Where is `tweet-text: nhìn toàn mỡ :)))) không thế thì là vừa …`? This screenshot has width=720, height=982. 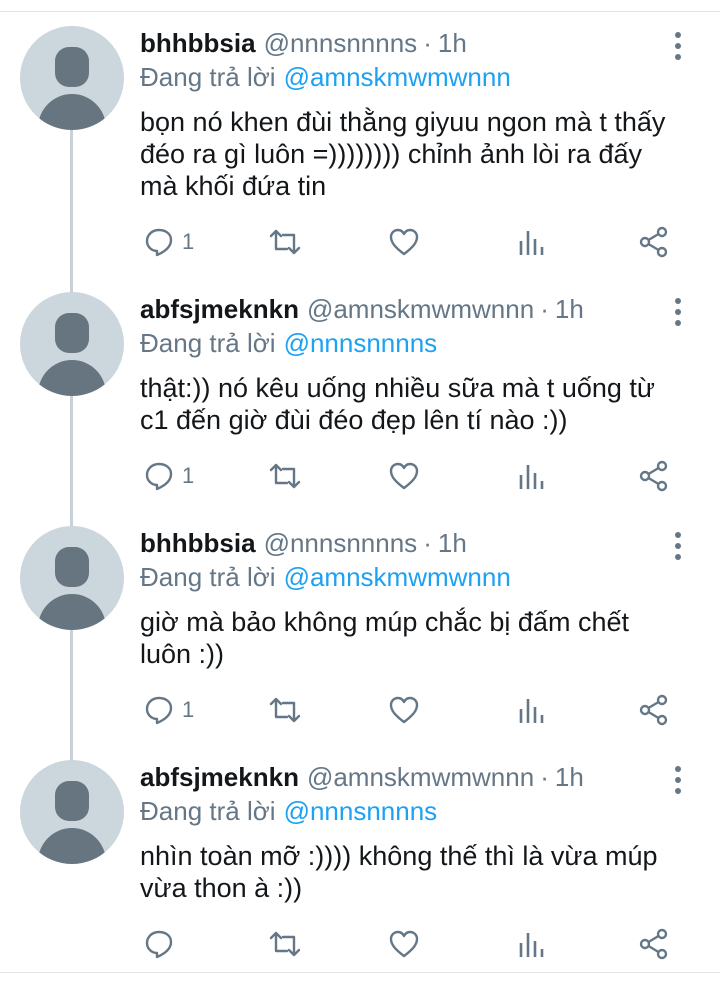 tweet-text: nhìn toàn mỡ :)))) không thế thì là vừa … is located at coordinates (399, 872).